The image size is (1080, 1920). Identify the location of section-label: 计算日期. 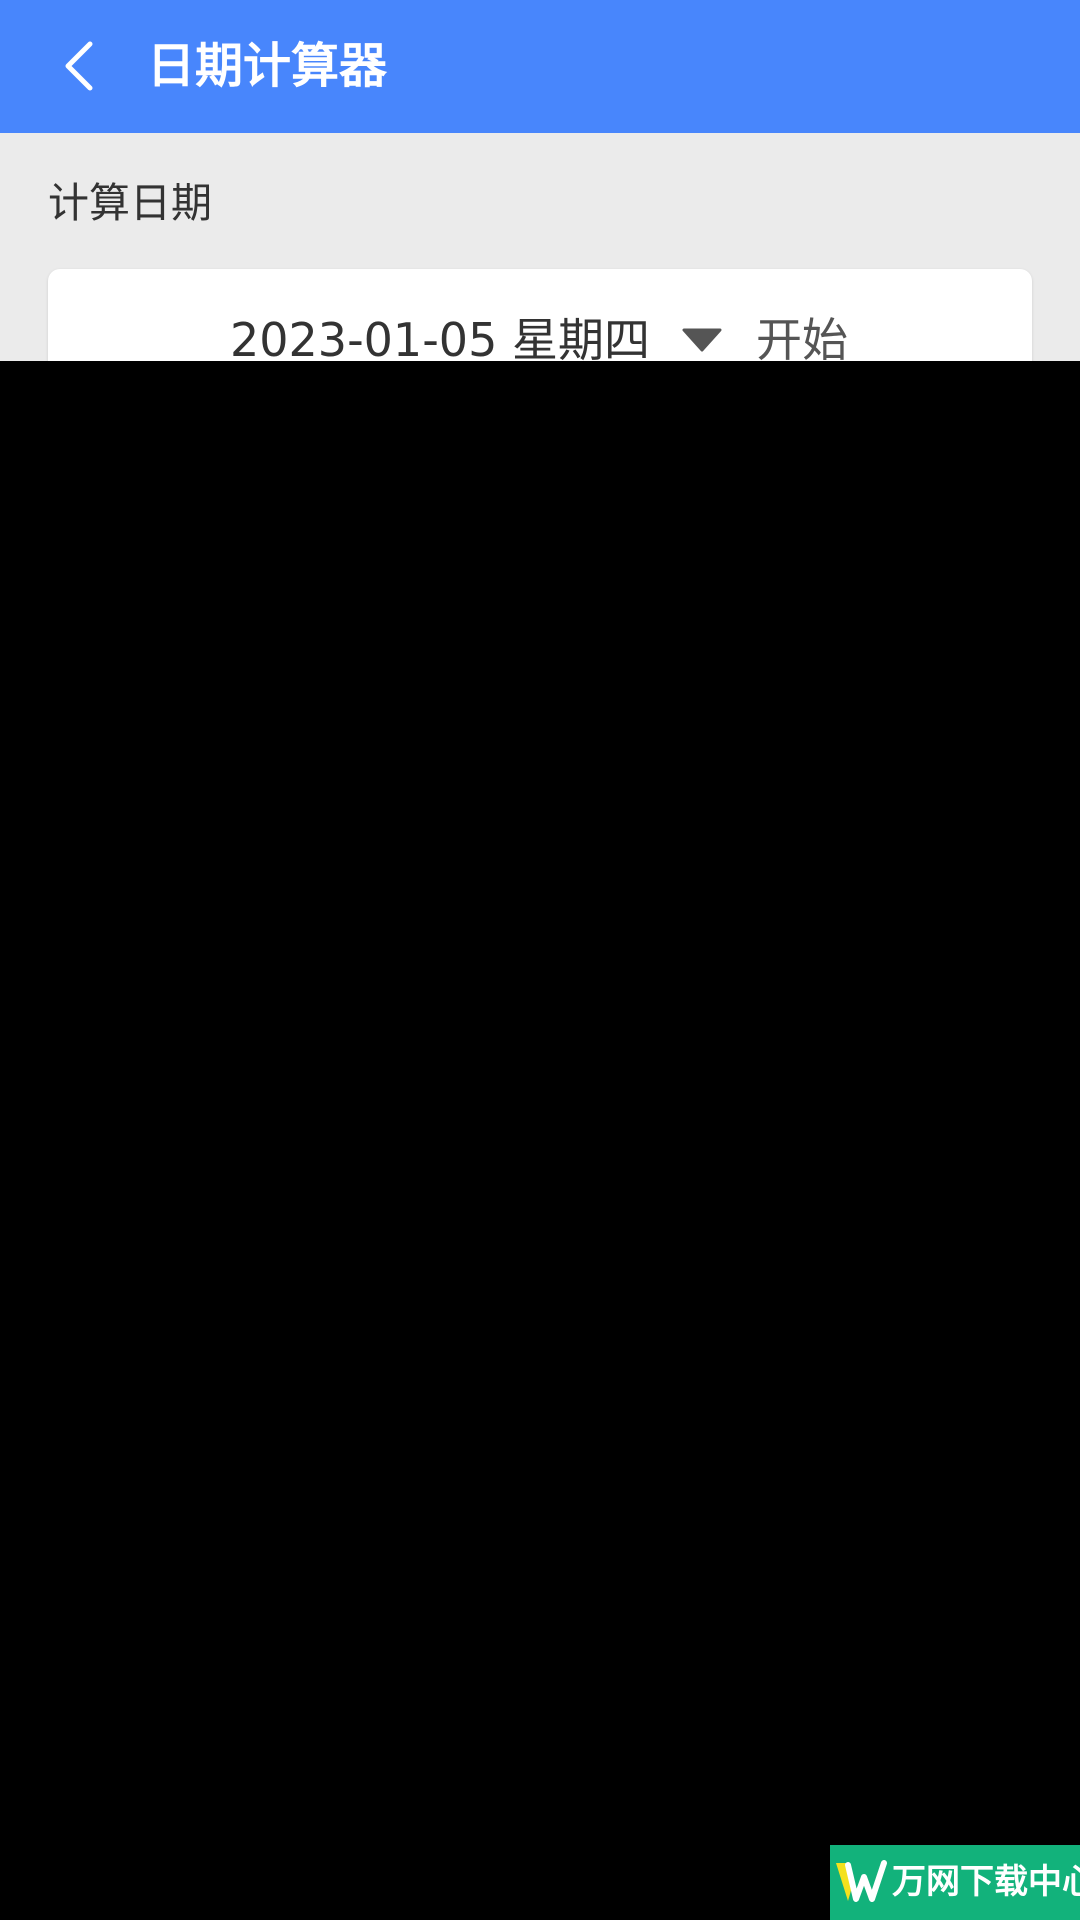
(130, 203).